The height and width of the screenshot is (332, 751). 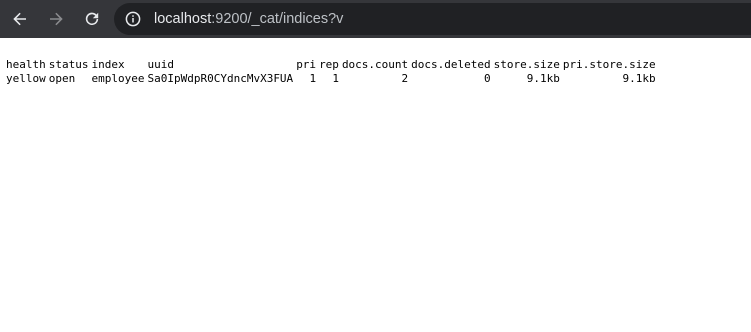 I want to click on back-button, so click(x=20, y=19).